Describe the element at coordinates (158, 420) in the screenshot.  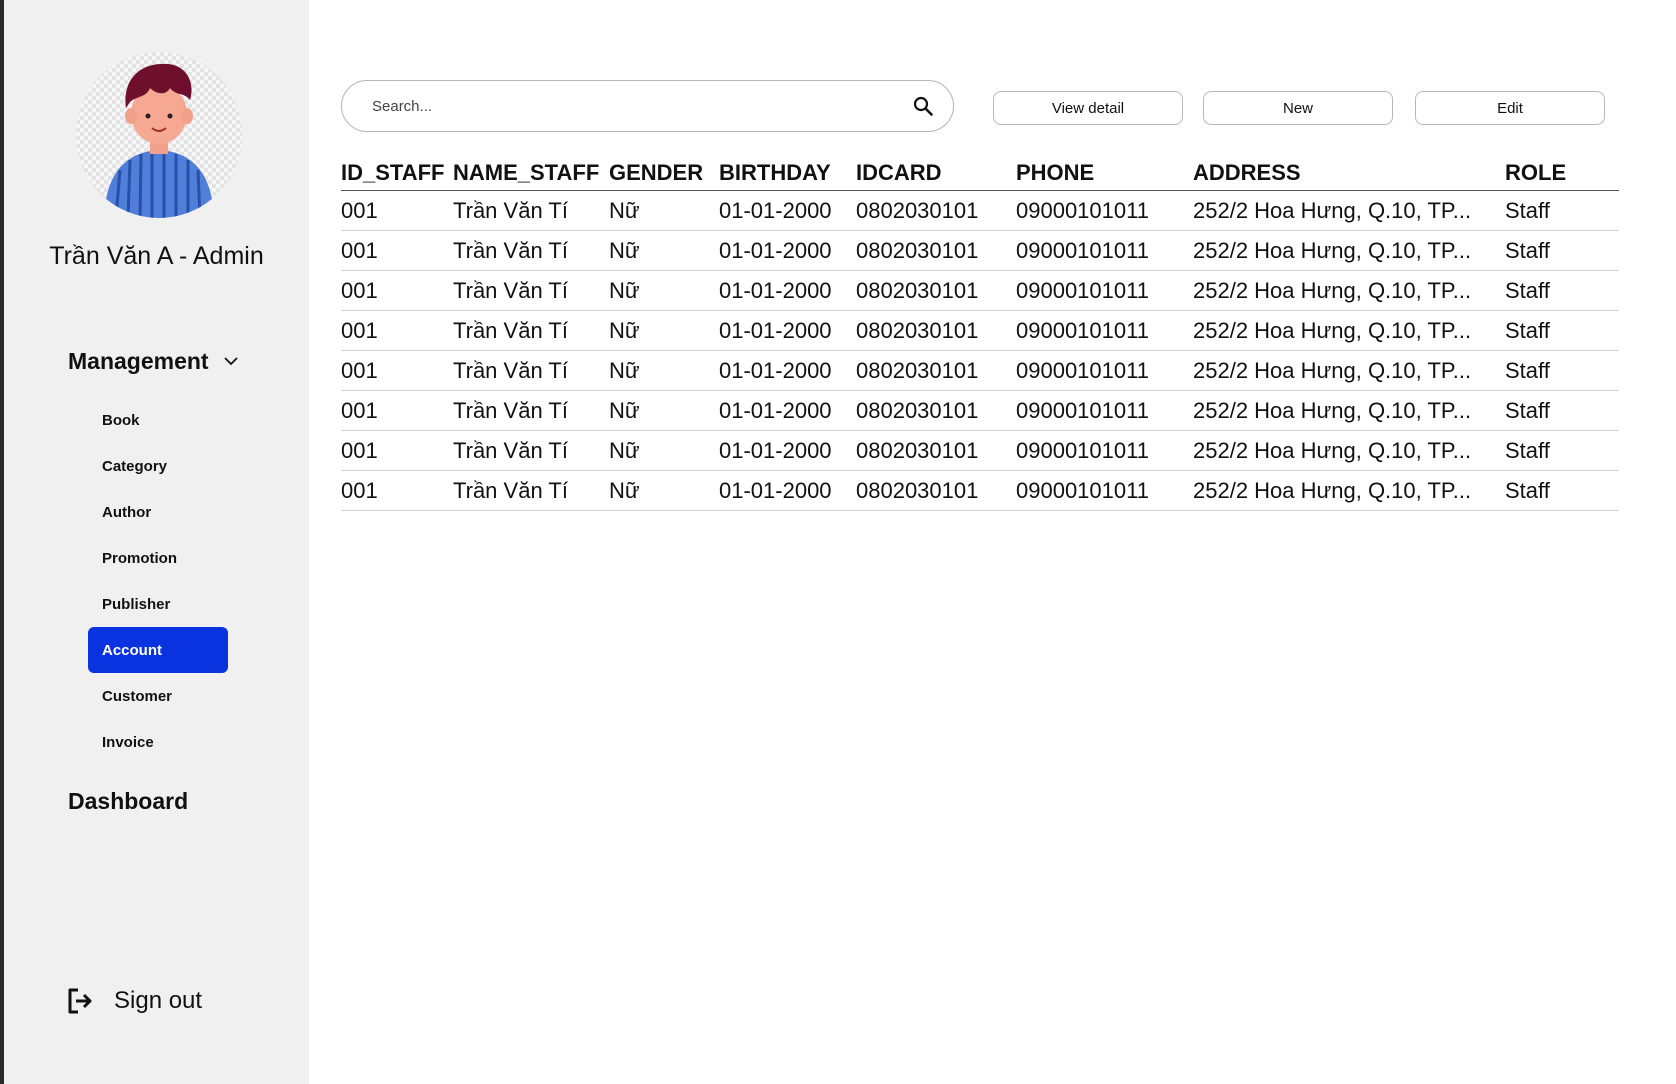
I see `menu-item-book: Book` at that location.